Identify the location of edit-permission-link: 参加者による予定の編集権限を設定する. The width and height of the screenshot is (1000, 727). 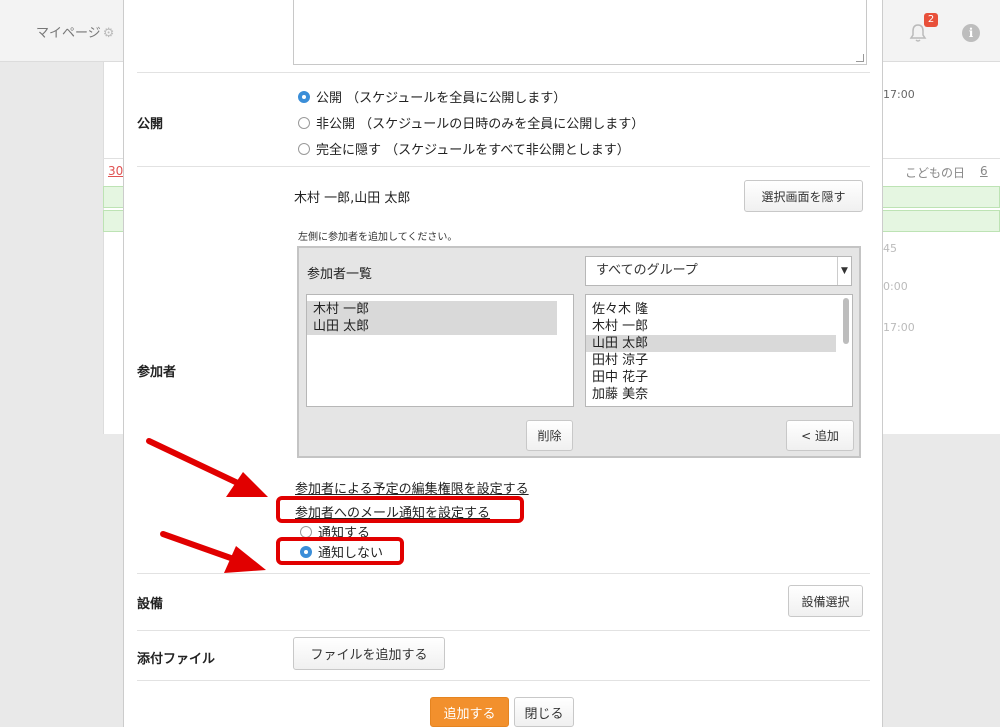
(412, 487).